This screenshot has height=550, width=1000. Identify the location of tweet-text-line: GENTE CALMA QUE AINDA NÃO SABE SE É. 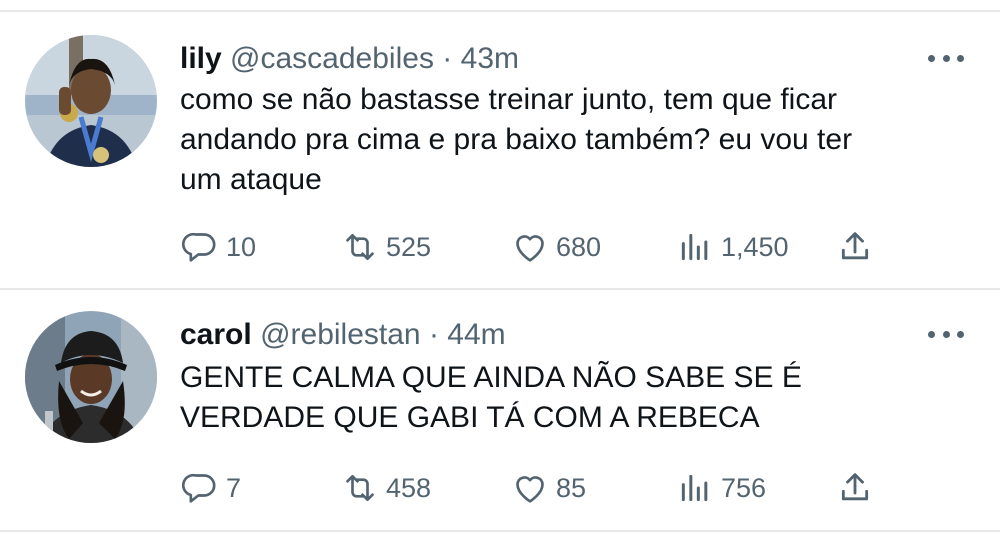
(491, 377).